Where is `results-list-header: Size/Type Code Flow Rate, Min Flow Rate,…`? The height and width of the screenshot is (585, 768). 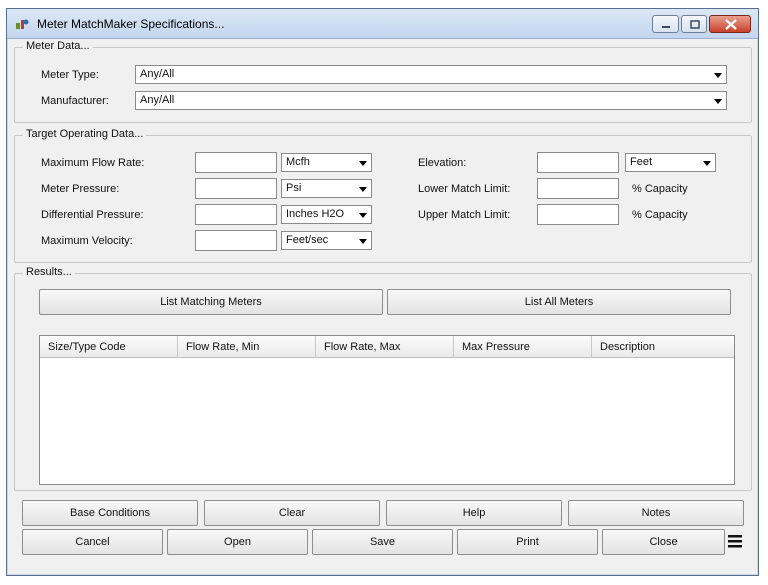
results-list-header: Size/Type Code Flow Rate, Min Flow Rate,… is located at coordinates (387, 347).